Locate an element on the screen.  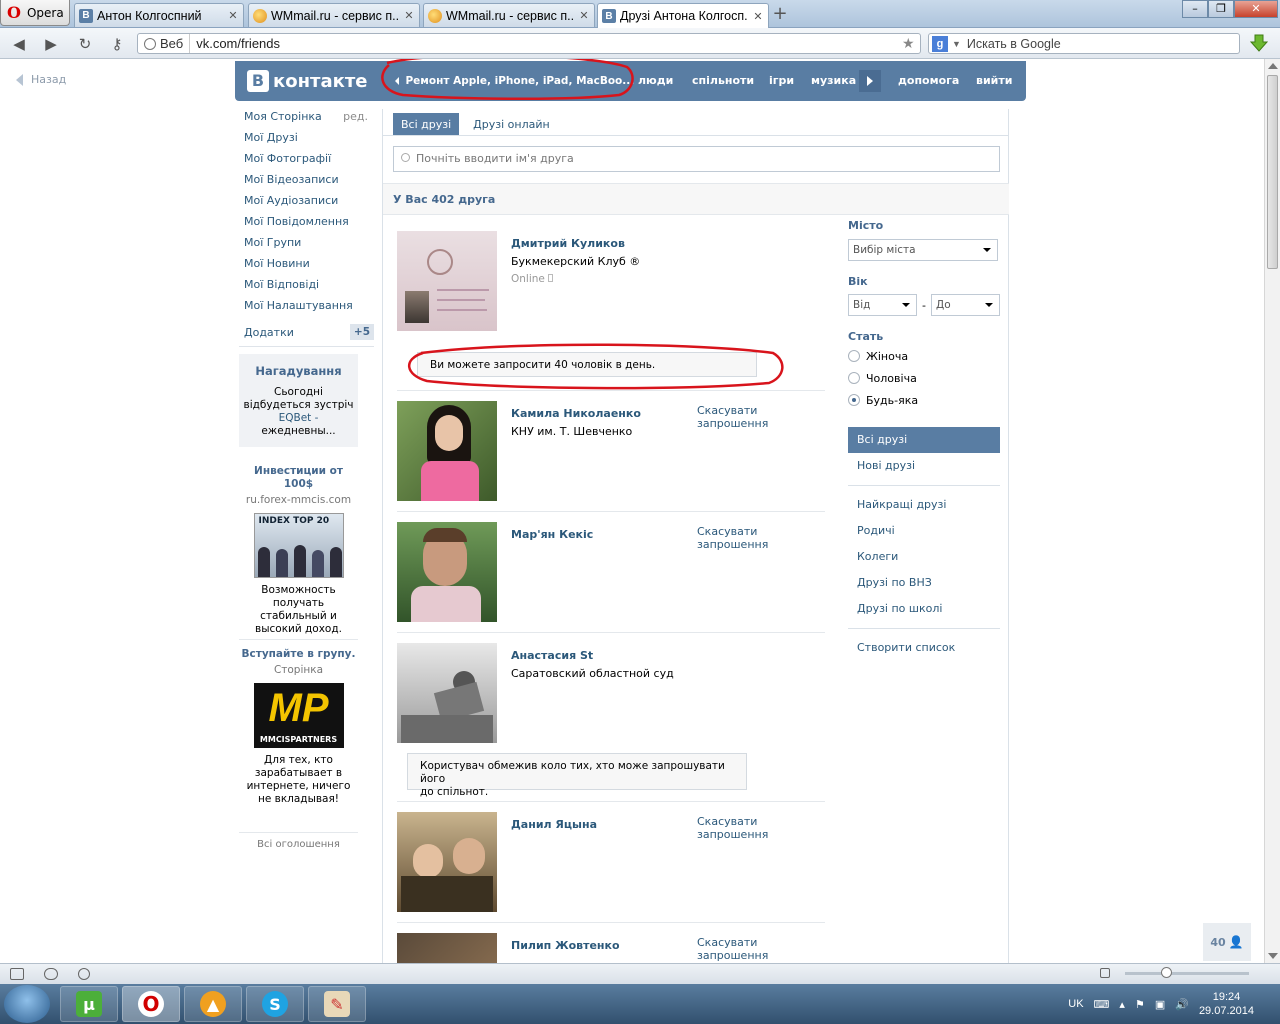
list-all-friends: Всі друзі is located at coordinates (924, 440).